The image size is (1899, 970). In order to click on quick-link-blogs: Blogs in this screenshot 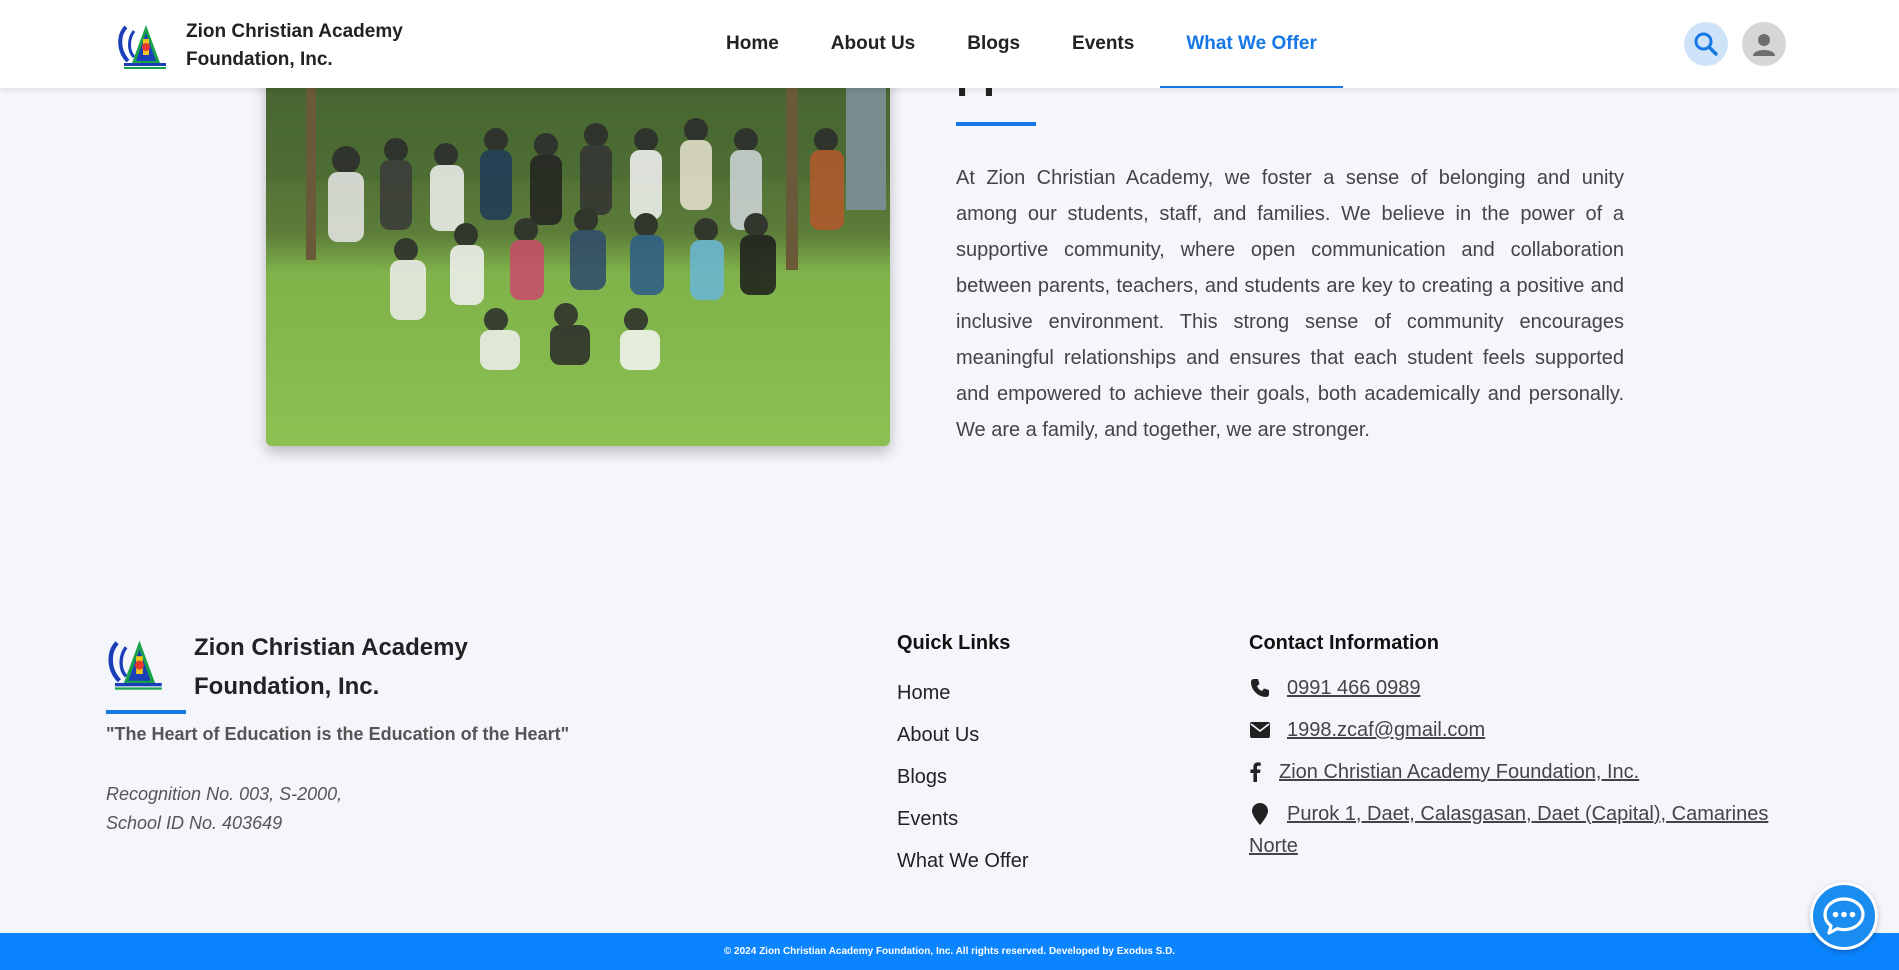, I will do `click(963, 777)`.